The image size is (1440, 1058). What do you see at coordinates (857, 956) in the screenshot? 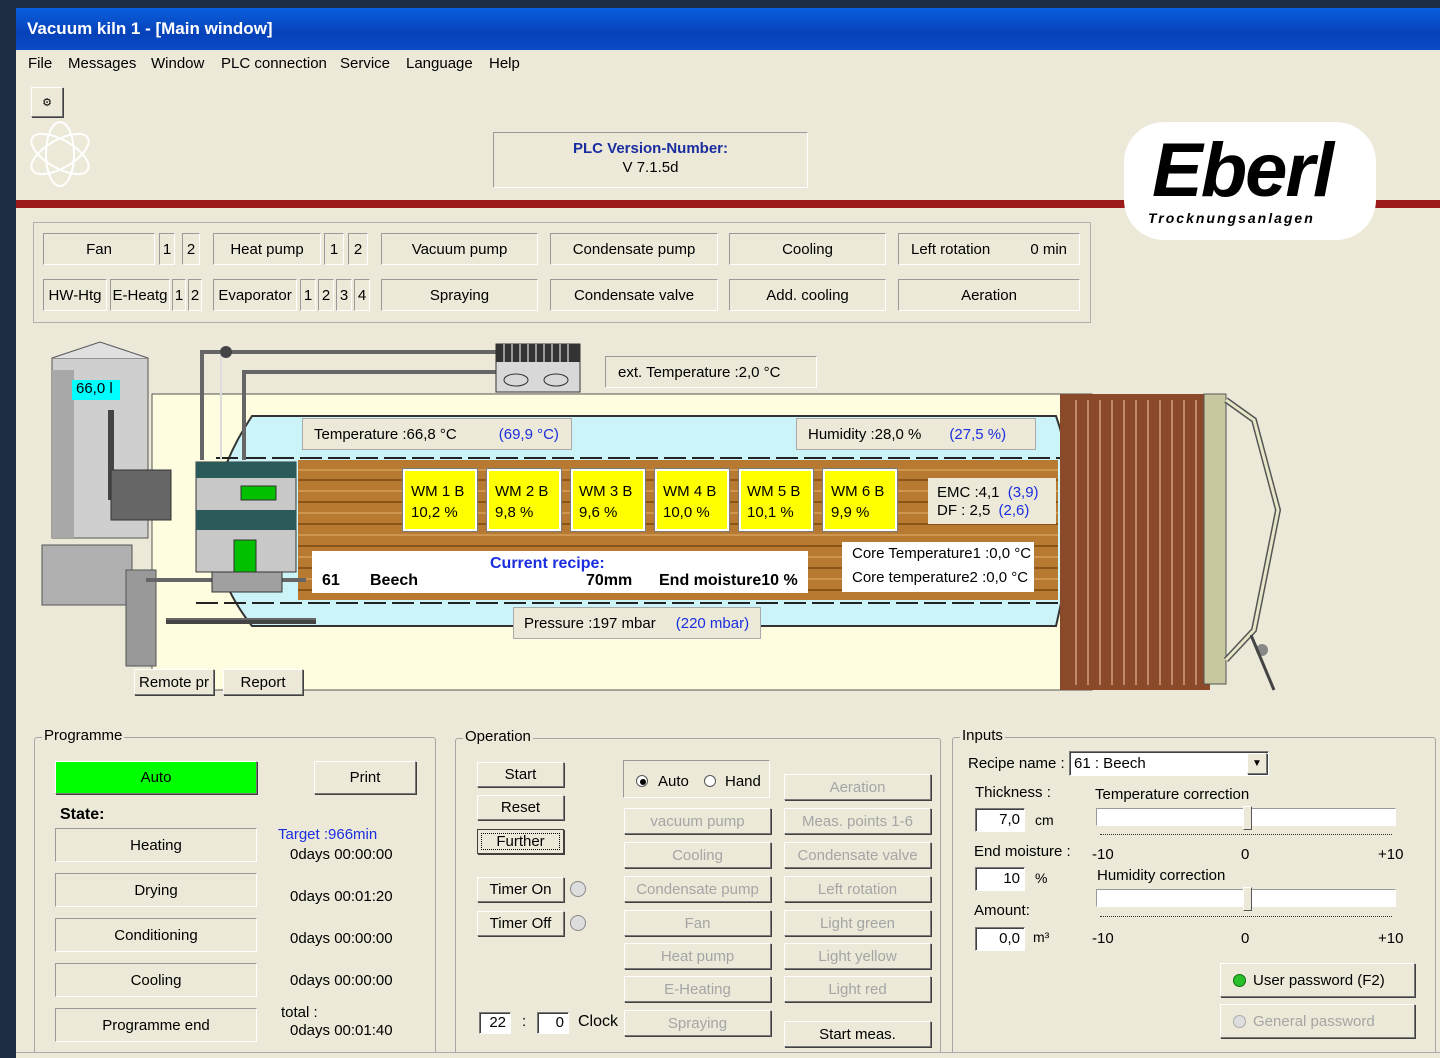
I see `light-yellow-button: Light yellow` at bounding box center [857, 956].